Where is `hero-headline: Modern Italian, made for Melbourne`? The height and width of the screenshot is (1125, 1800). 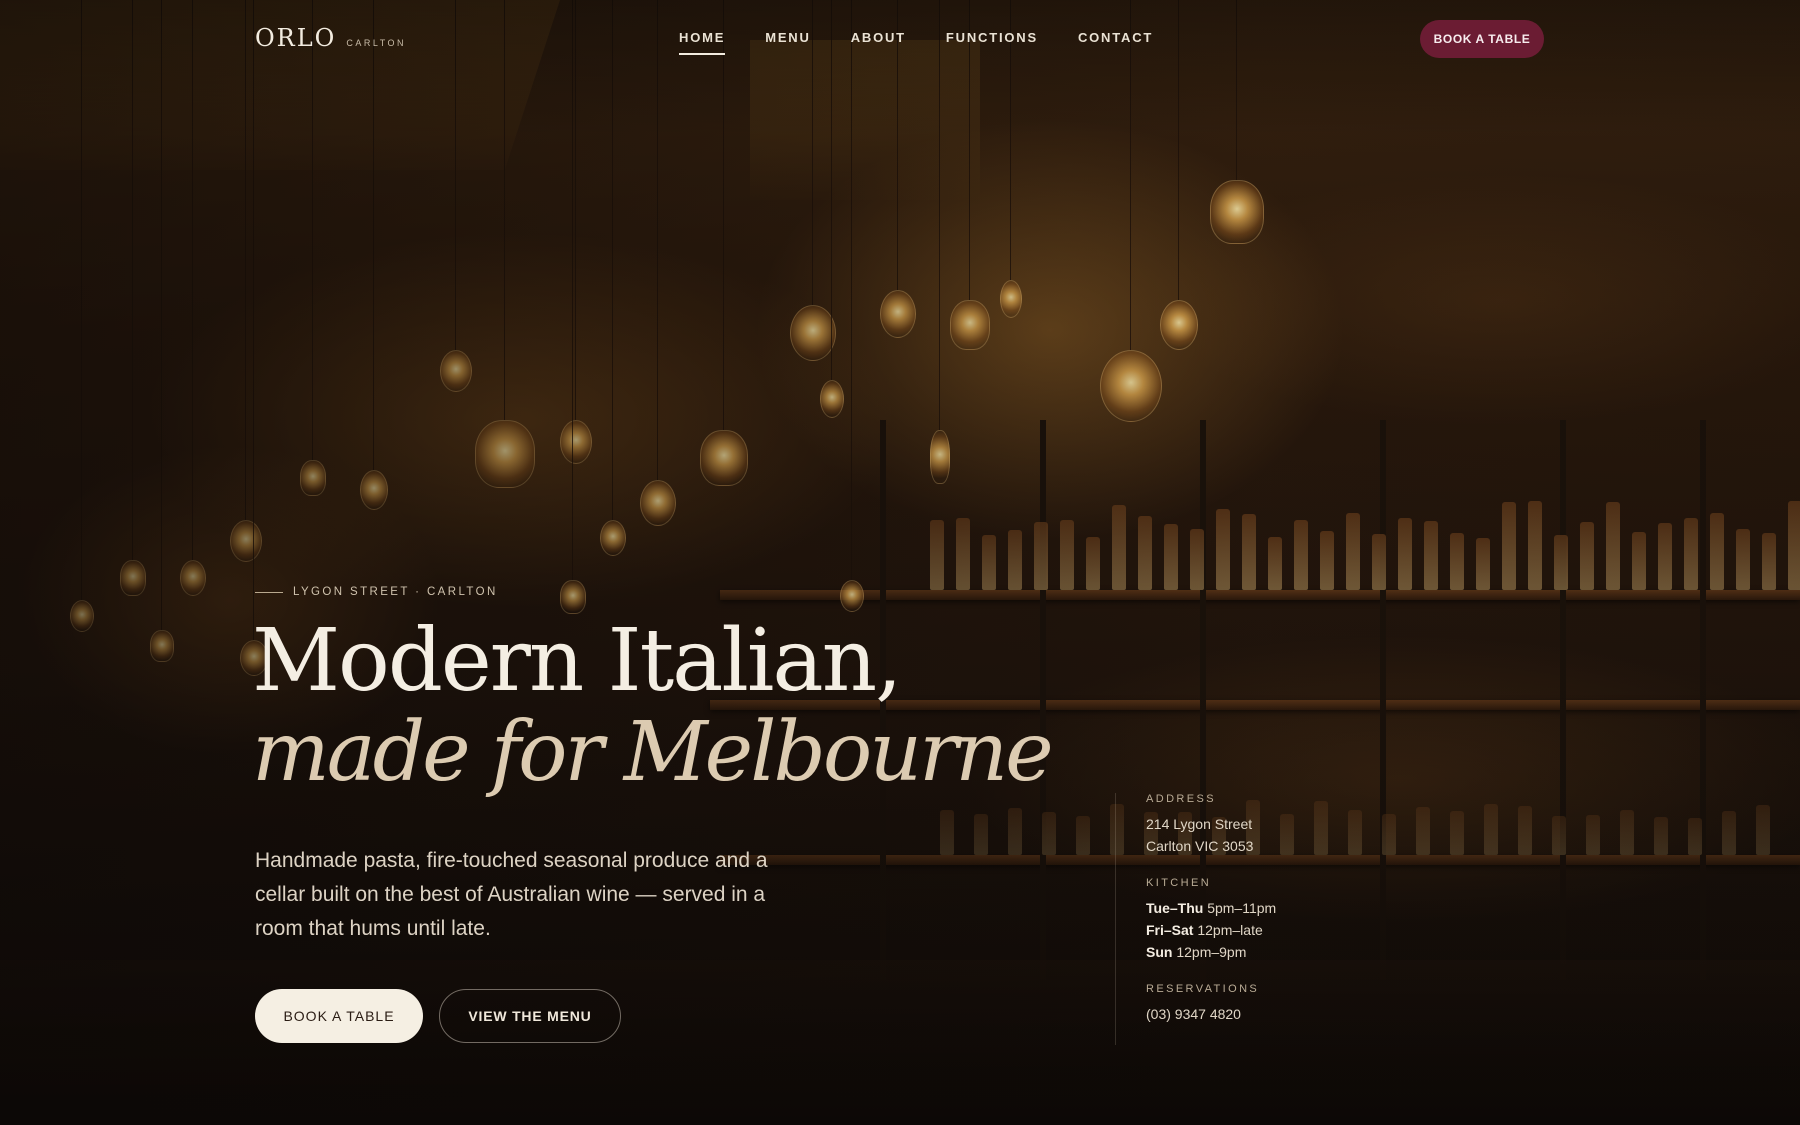
hero-headline: Modern Italian, made for Melbourne is located at coordinates (653, 705).